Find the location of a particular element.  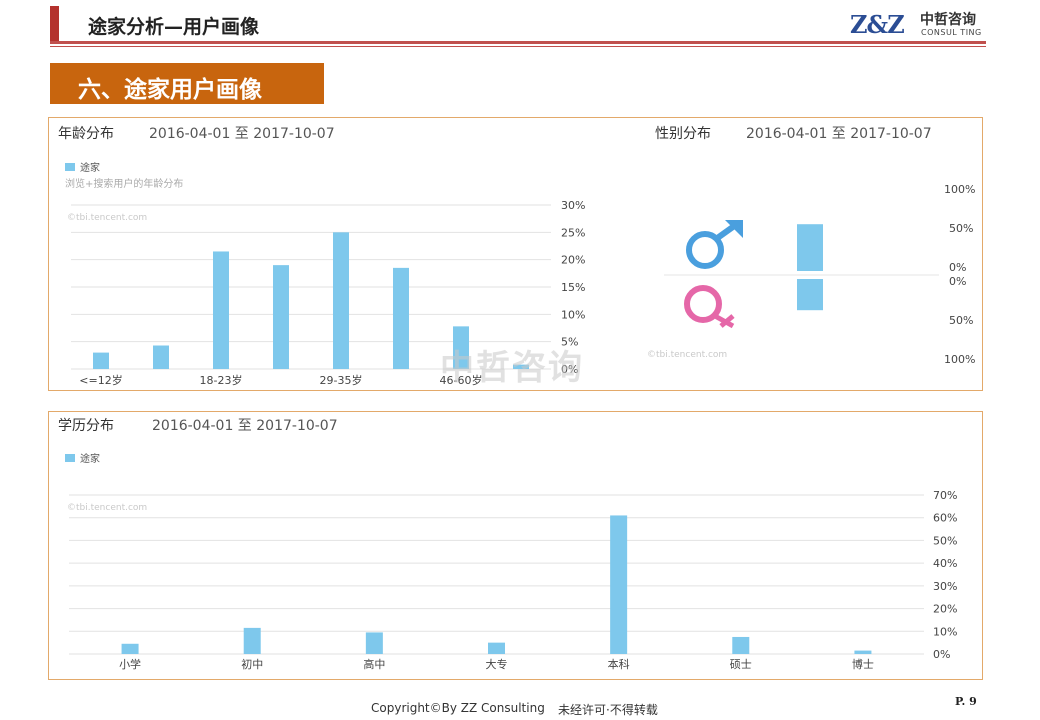

y-tick-label: 20% is located at coordinates (945, 609).